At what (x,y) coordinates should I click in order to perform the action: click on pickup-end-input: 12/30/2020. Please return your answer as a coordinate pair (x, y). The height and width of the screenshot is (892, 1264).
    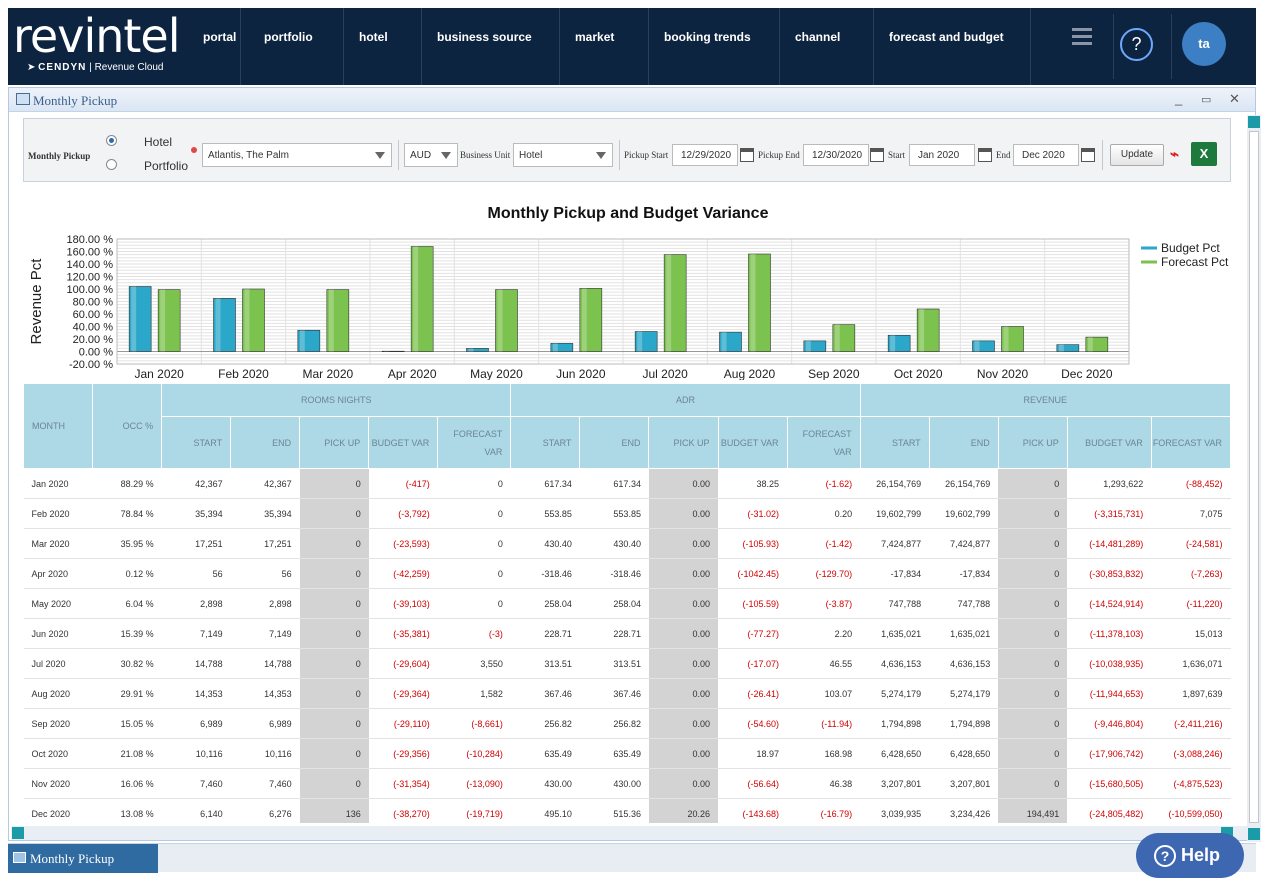
    Looking at the image, I should click on (836, 155).